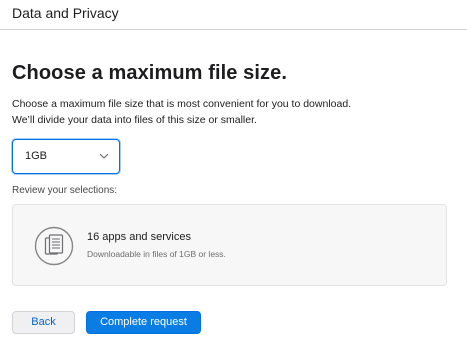 Image resolution: width=467 pixels, height=350 pixels. Describe the element at coordinates (36, 156) in the screenshot. I see `file-size-select-value: 1GB` at that location.